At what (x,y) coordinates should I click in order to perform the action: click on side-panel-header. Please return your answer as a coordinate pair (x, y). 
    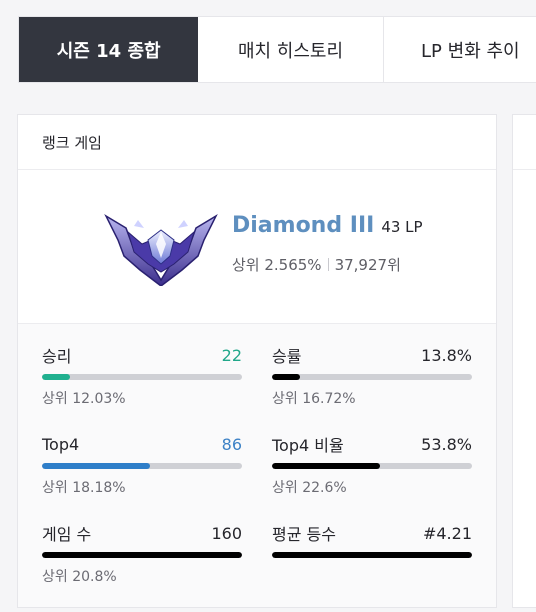
    Looking at the image, I should click on (524, 142).